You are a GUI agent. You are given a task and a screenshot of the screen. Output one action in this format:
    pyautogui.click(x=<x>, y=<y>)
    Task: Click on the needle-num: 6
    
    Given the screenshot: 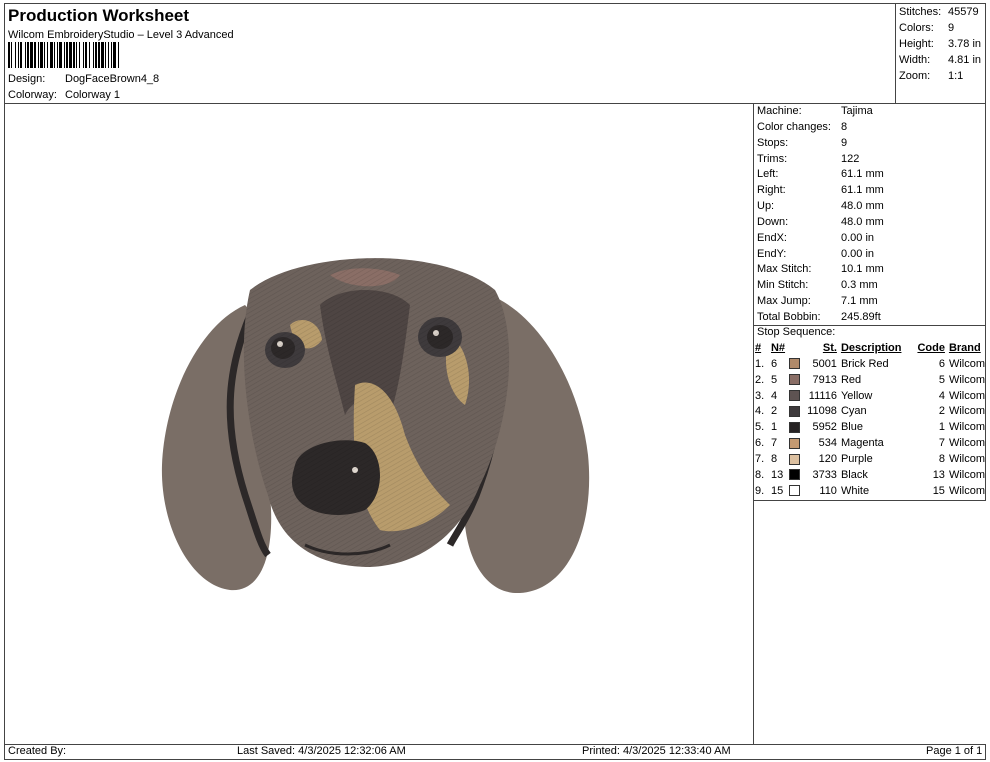 What is the action you would take?
    pyautogui.click(x=774, y=363)
    